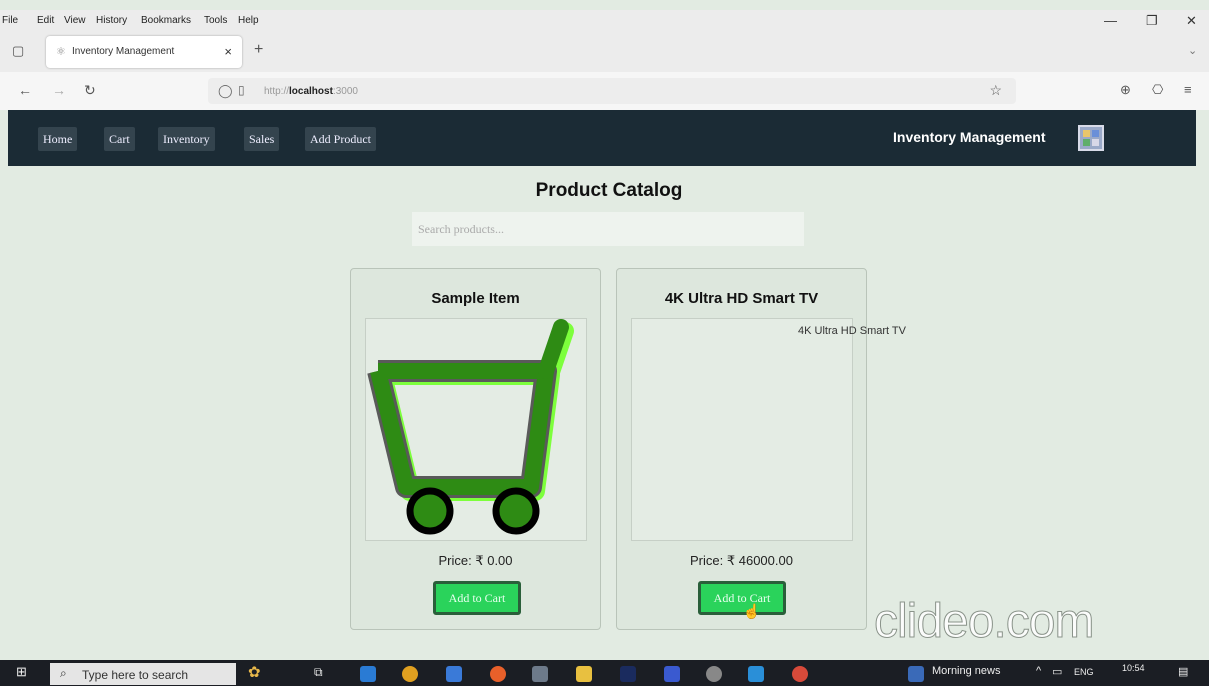 The image size is (1209, 686). I want to click on explorer-icon, so click(584, 674).